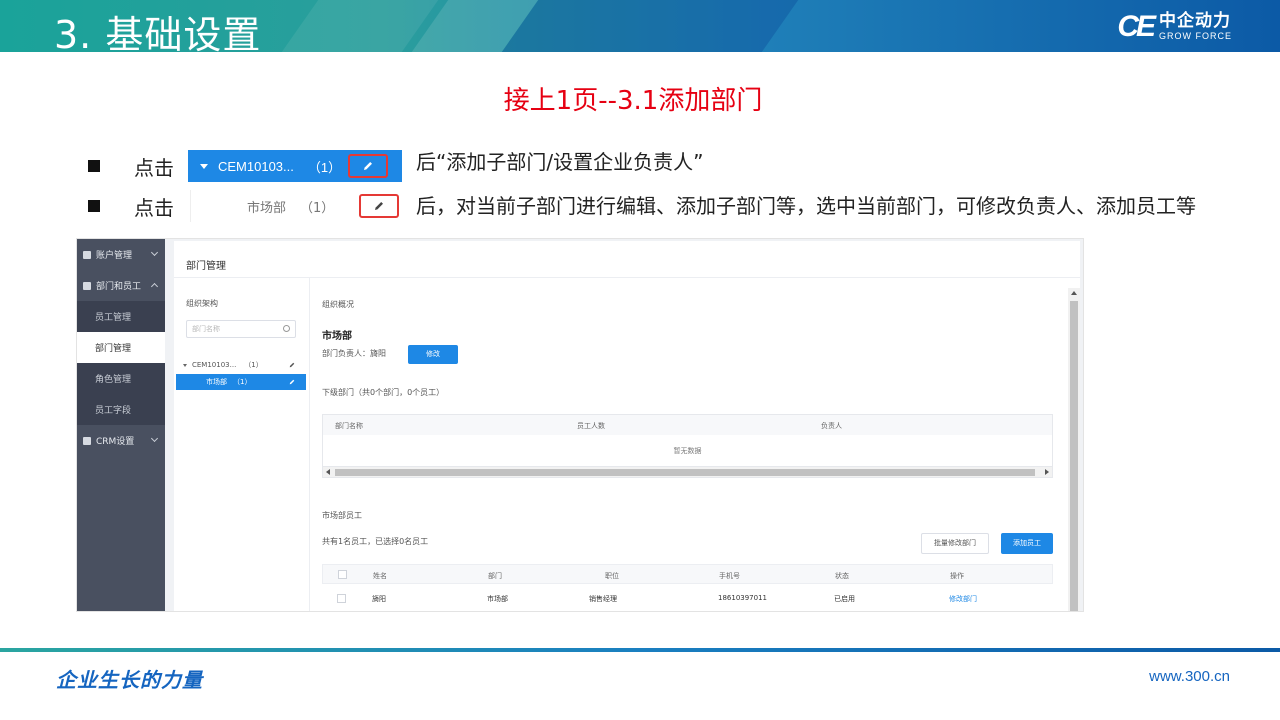 This screenshot has width=1280, height=720. What do you see at coordinates (328, 472) in the screenshot?
I see `arrow-left-icon` at bounding box center [328, 472].